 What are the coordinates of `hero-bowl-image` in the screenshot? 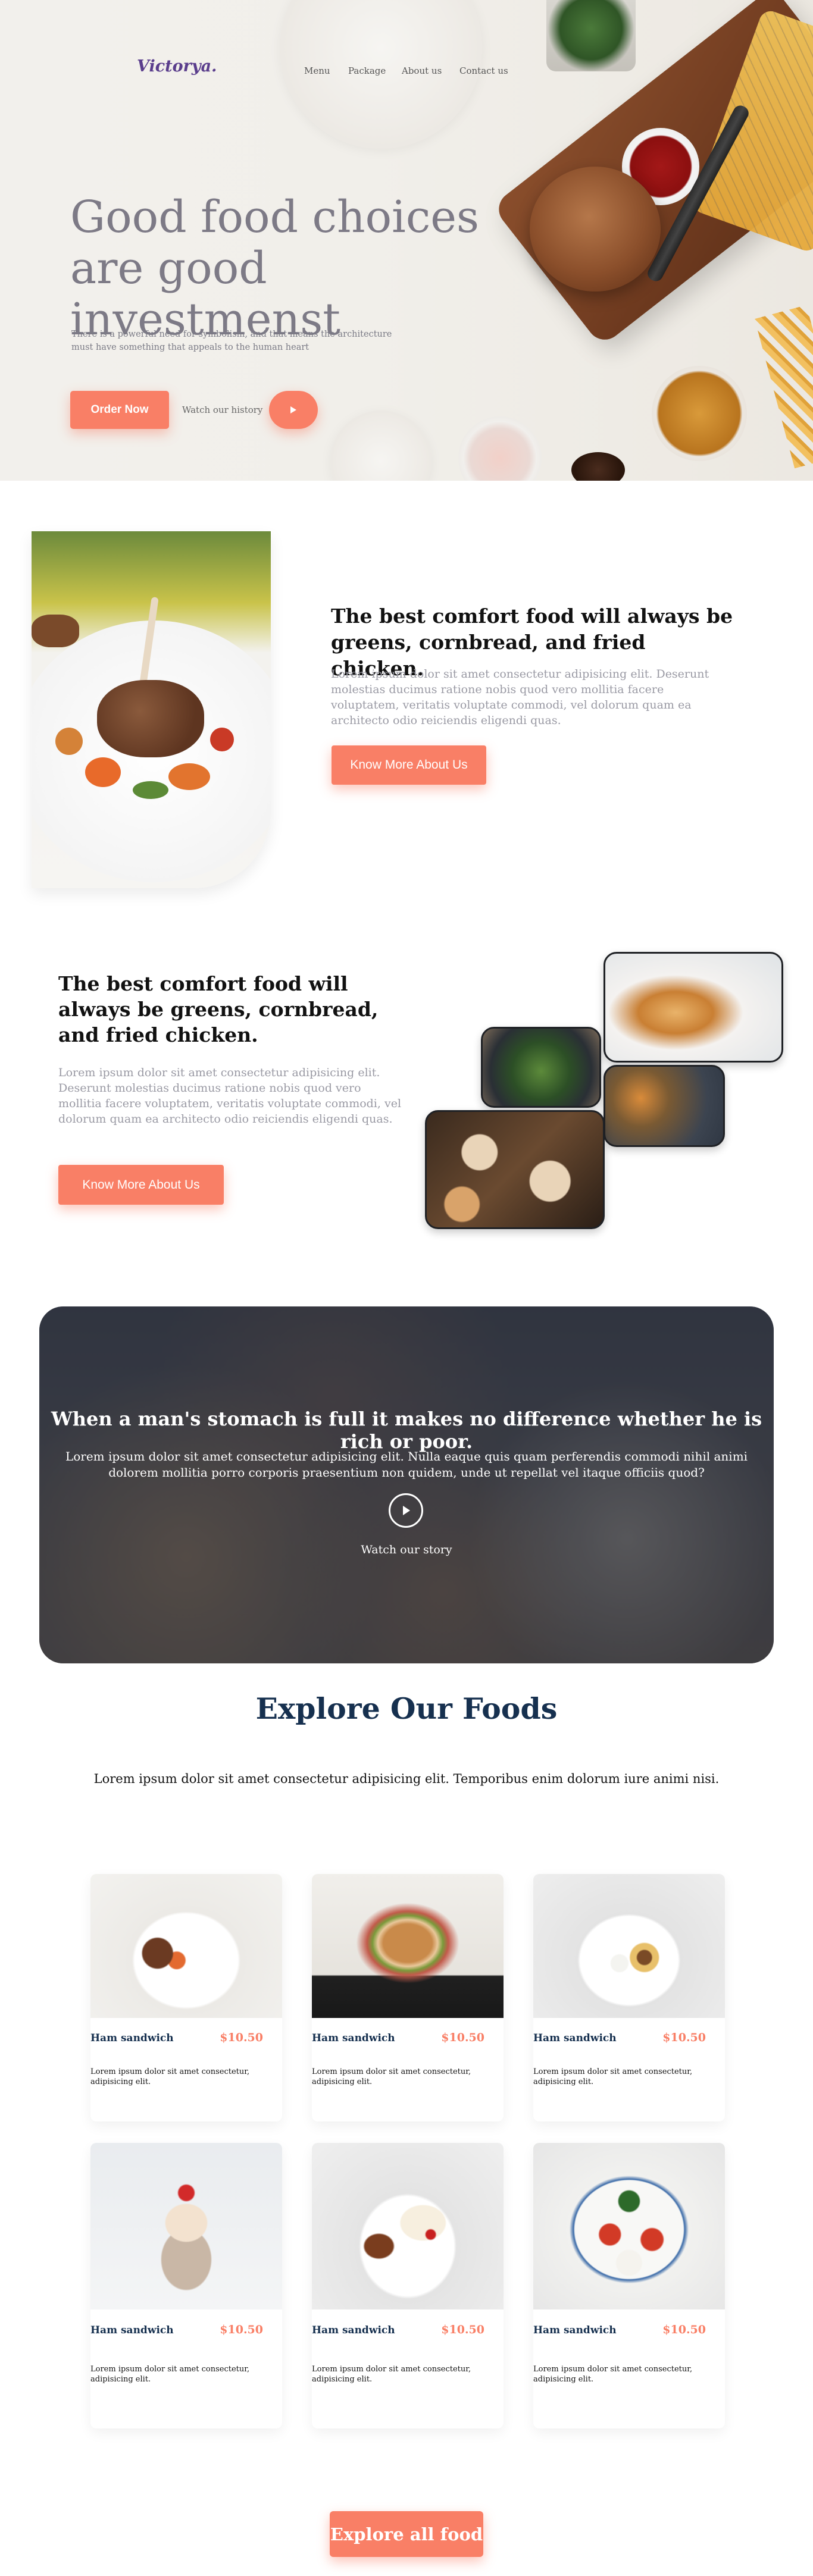 It's located at (380, 445).